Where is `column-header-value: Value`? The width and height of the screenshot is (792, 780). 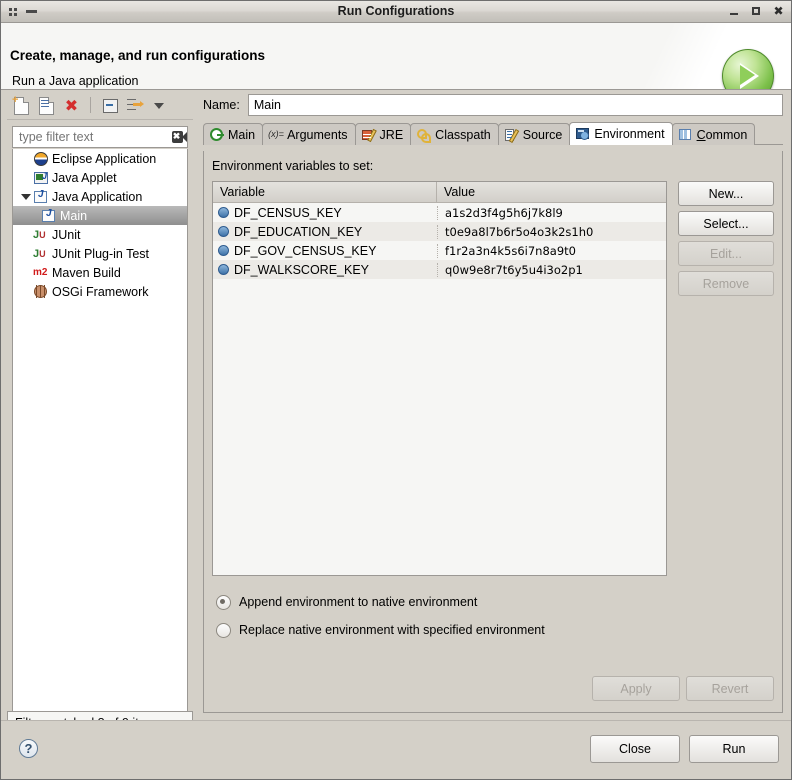
column-header-value: Value is located at coordinates (551, 192).